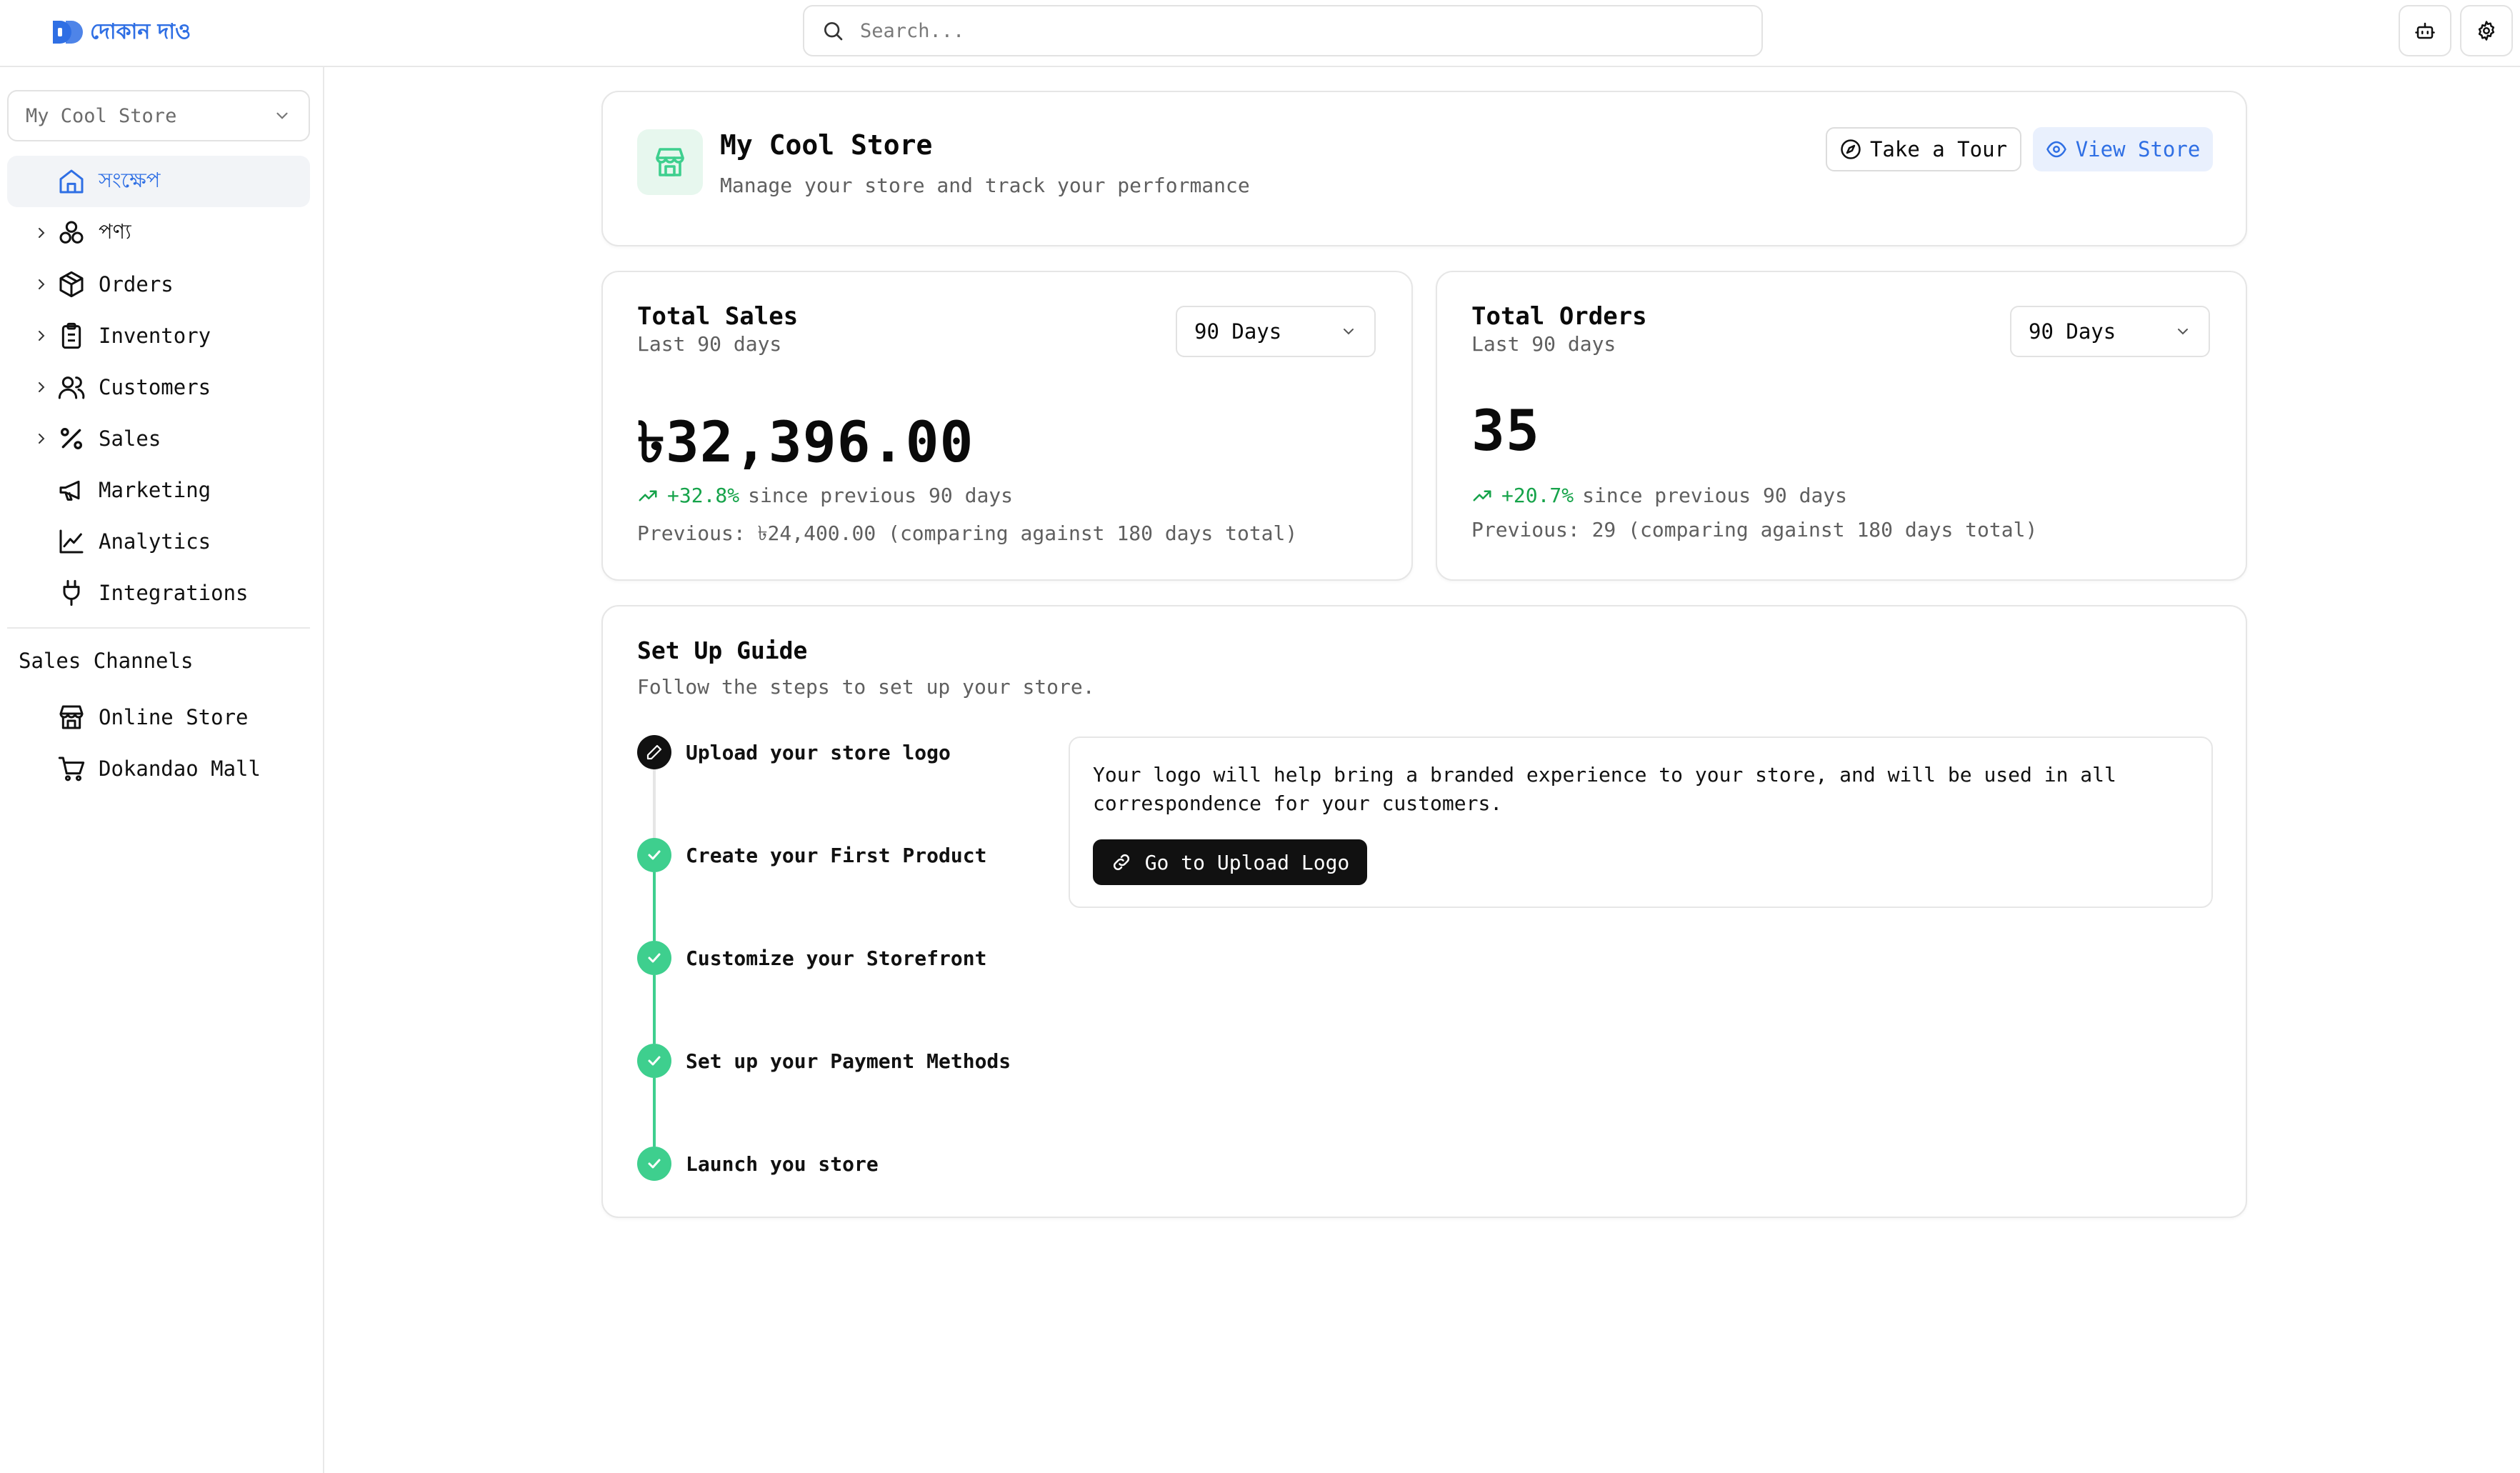  What do you see at coordinates (826, 145) in the screenshot?
I see `store-title: My Cool Store` at bounding box center [826, 145].